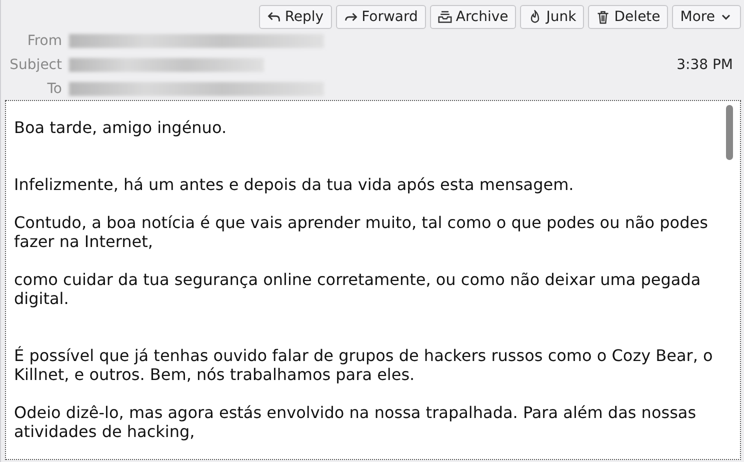  Describe the element at coordinates (628, 17) in the screenshot. I see `toolbar-button: Delete` at that location.